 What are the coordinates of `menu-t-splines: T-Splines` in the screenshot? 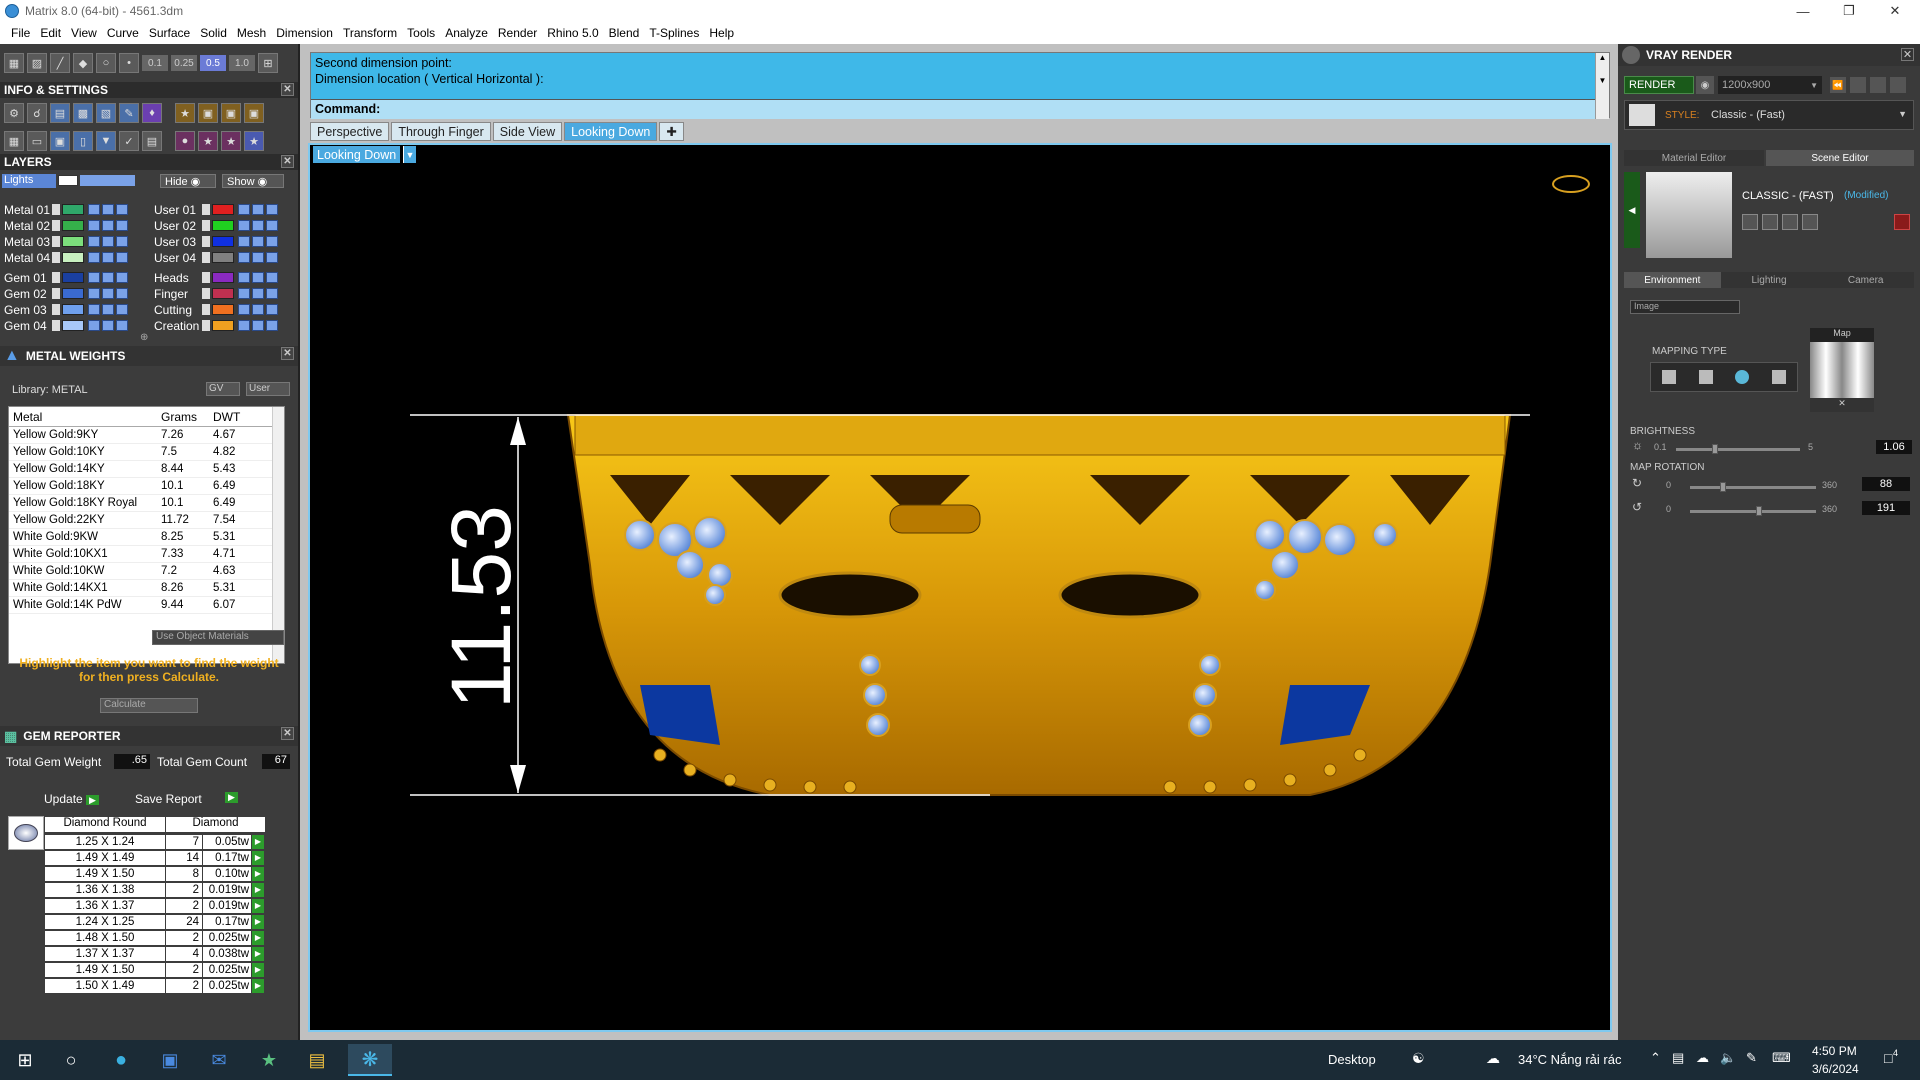 It's located at (674, 33).